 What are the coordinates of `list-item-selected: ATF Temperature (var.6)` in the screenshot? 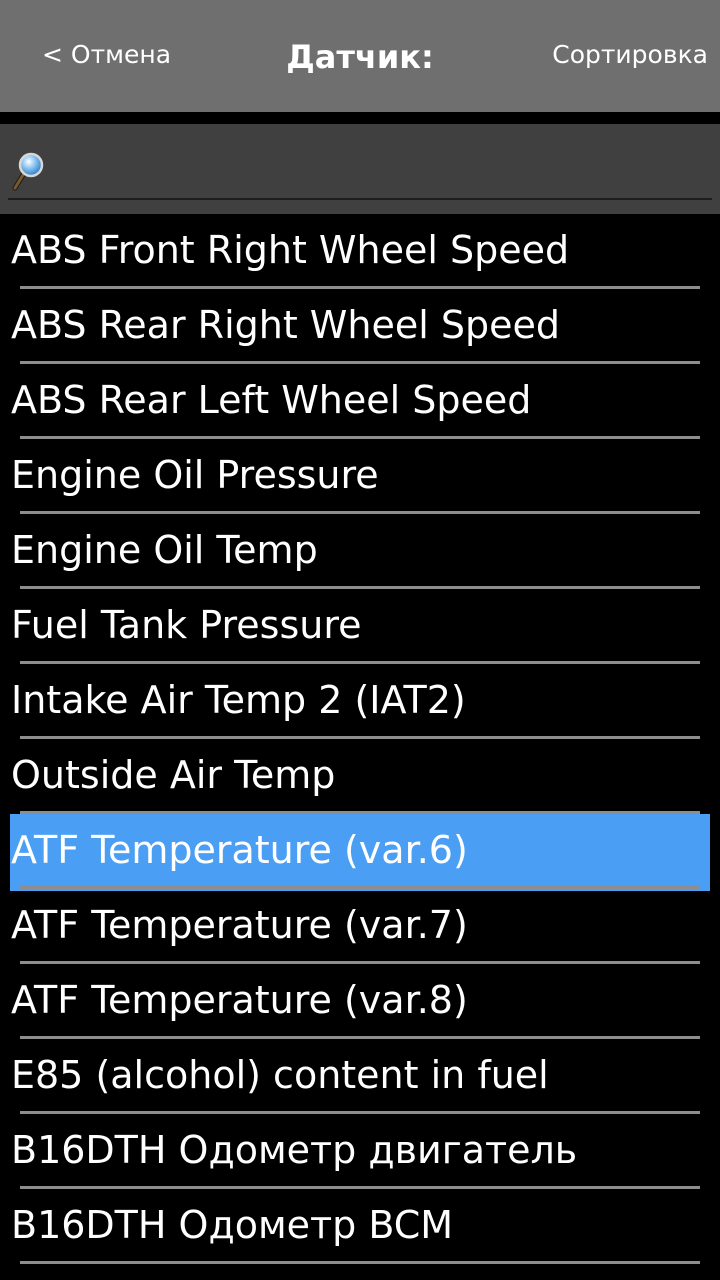 It's located at (360, 852).